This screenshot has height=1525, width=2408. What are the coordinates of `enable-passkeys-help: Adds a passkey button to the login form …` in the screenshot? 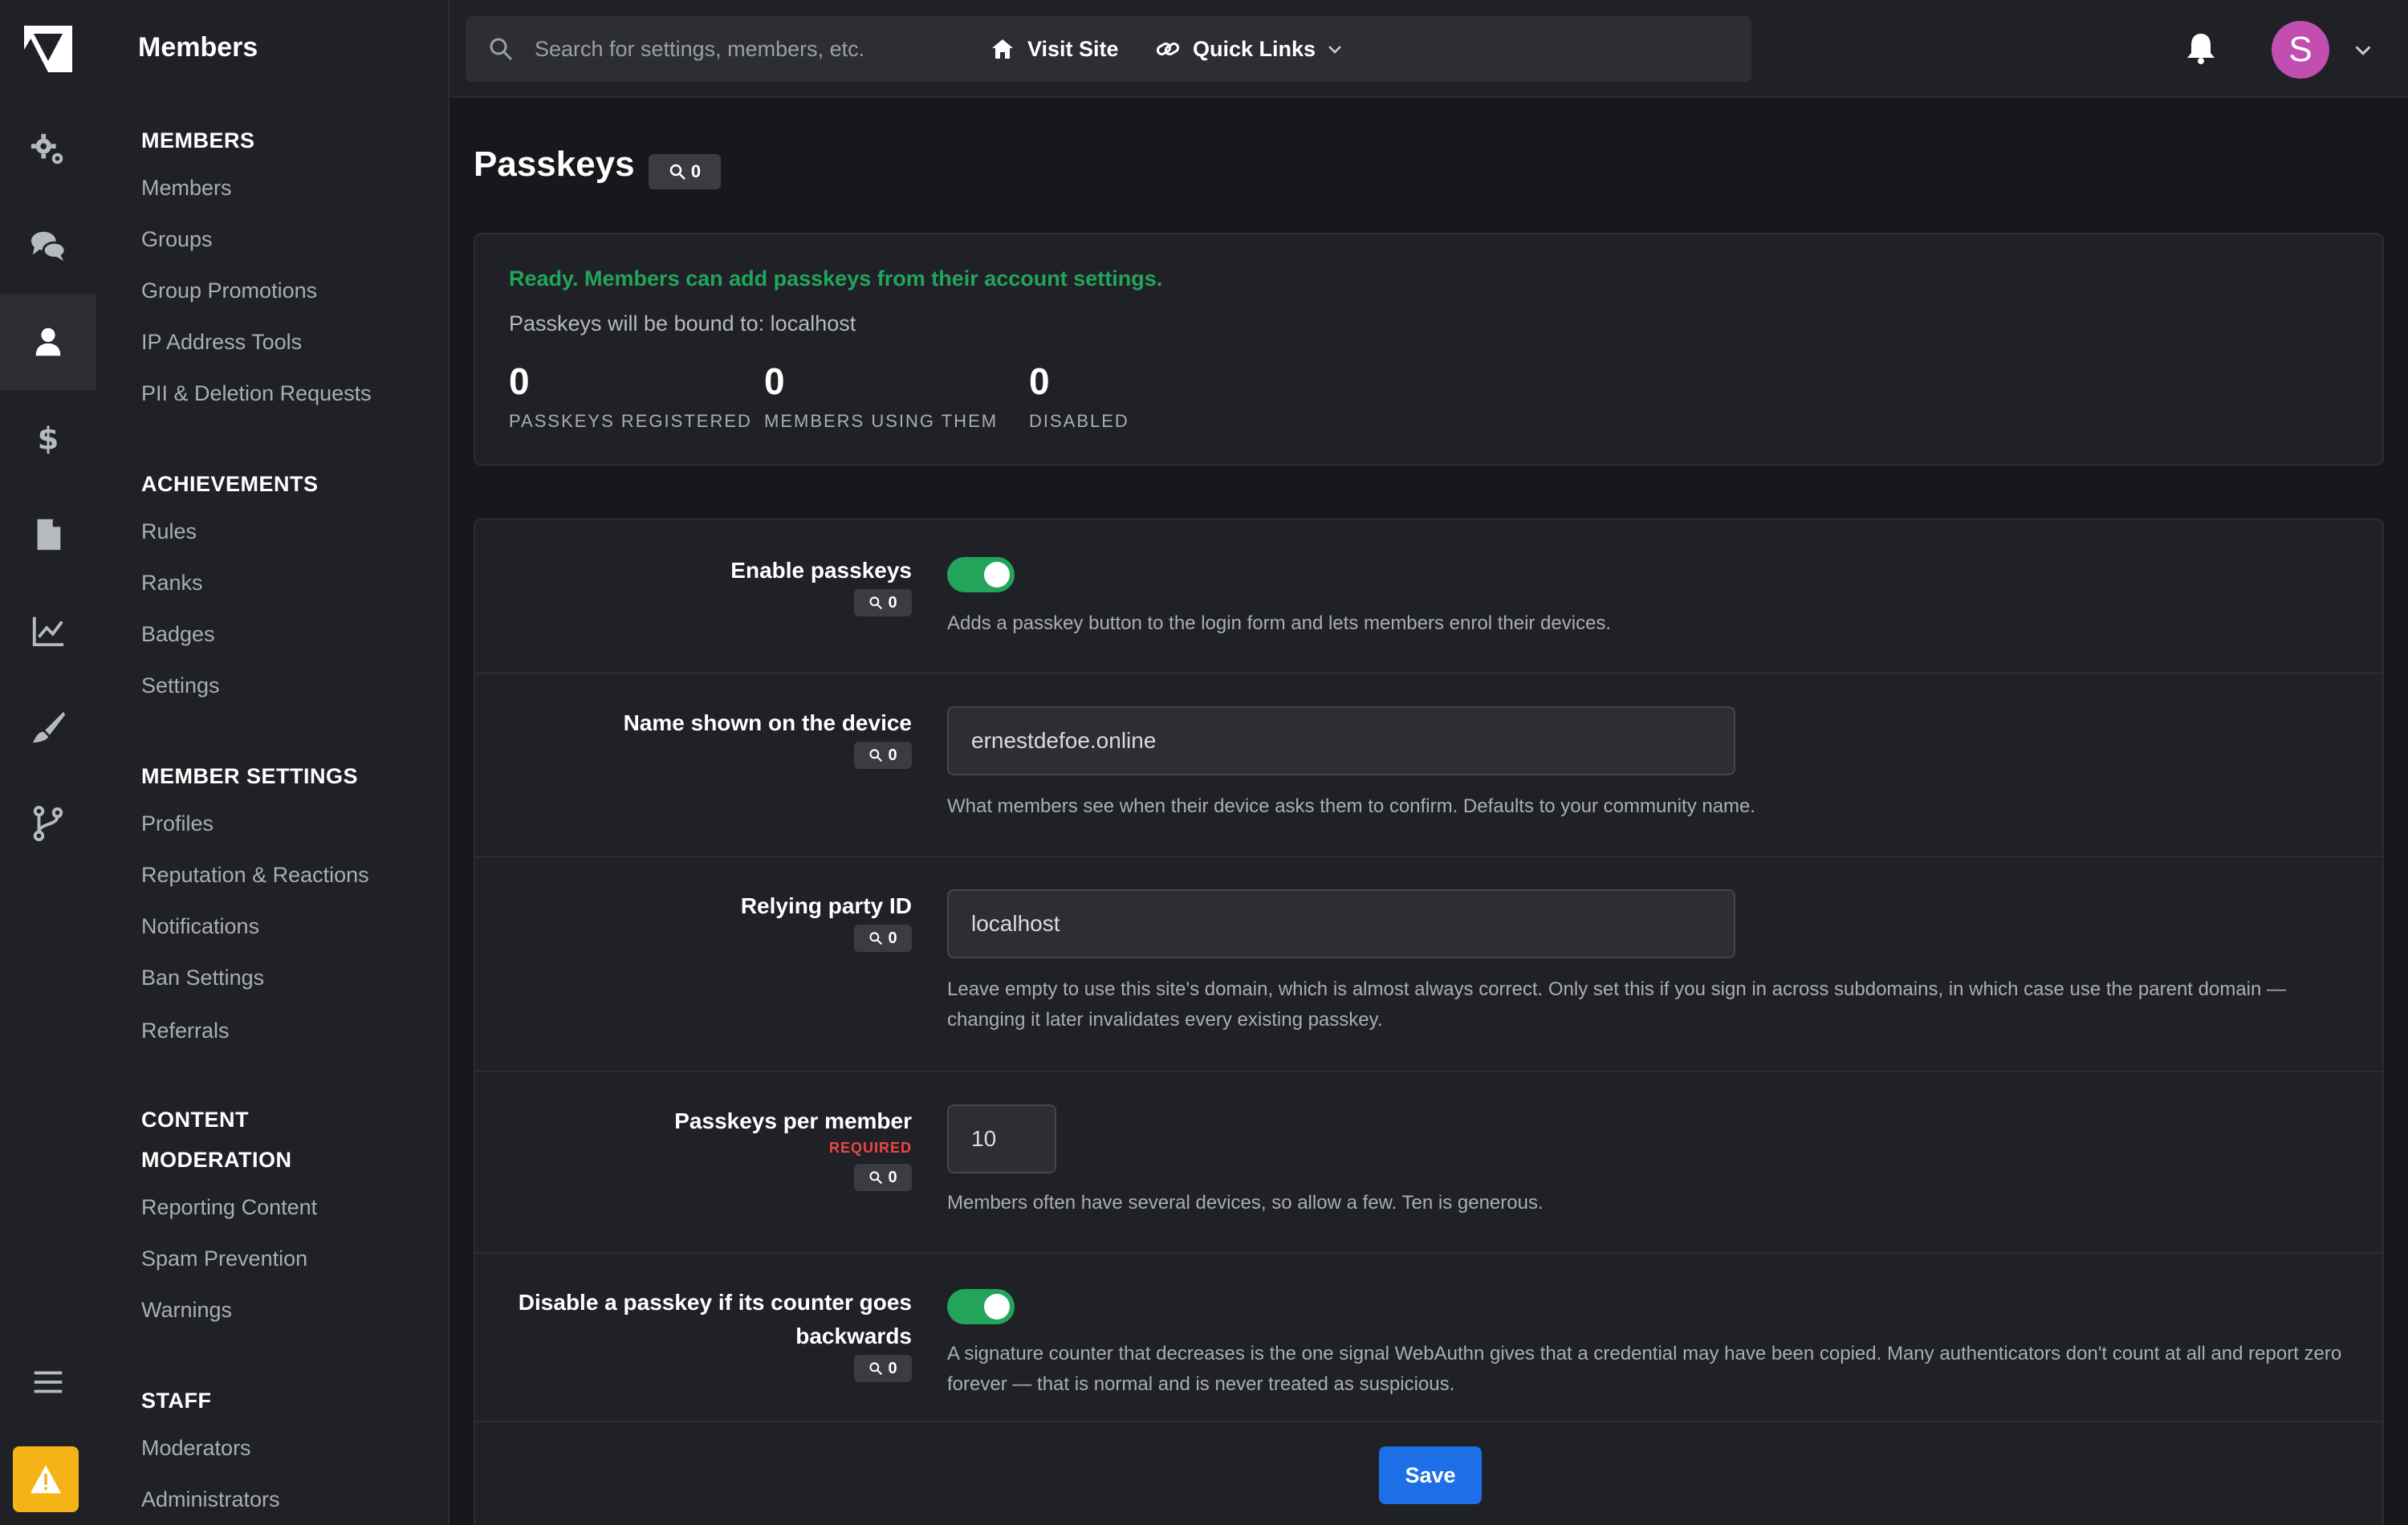 It's located at (1279, 623).